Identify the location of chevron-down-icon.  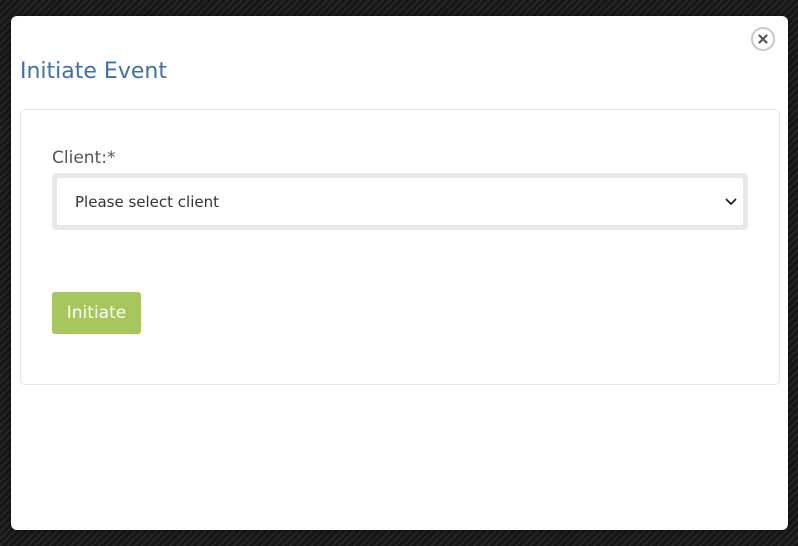
(731, 202).